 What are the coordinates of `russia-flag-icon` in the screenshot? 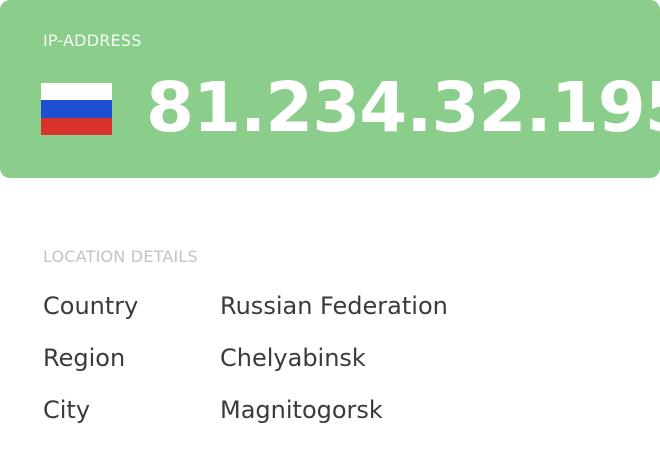 It's located at (76, 109).